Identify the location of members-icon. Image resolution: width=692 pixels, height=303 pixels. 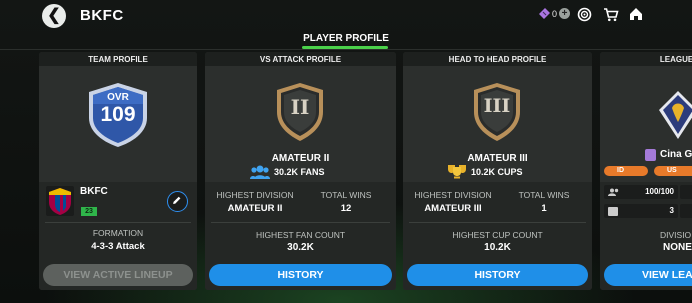
(613, 192).